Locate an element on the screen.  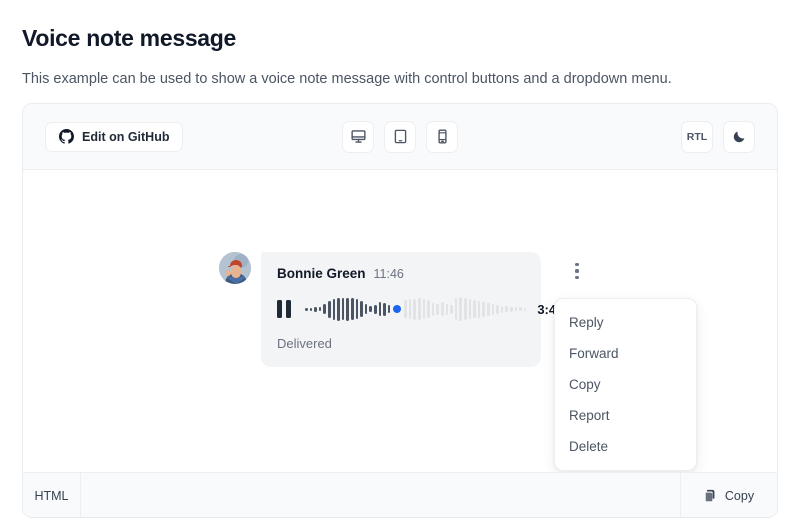
mobile-icon is located at coordinates (442, 136).